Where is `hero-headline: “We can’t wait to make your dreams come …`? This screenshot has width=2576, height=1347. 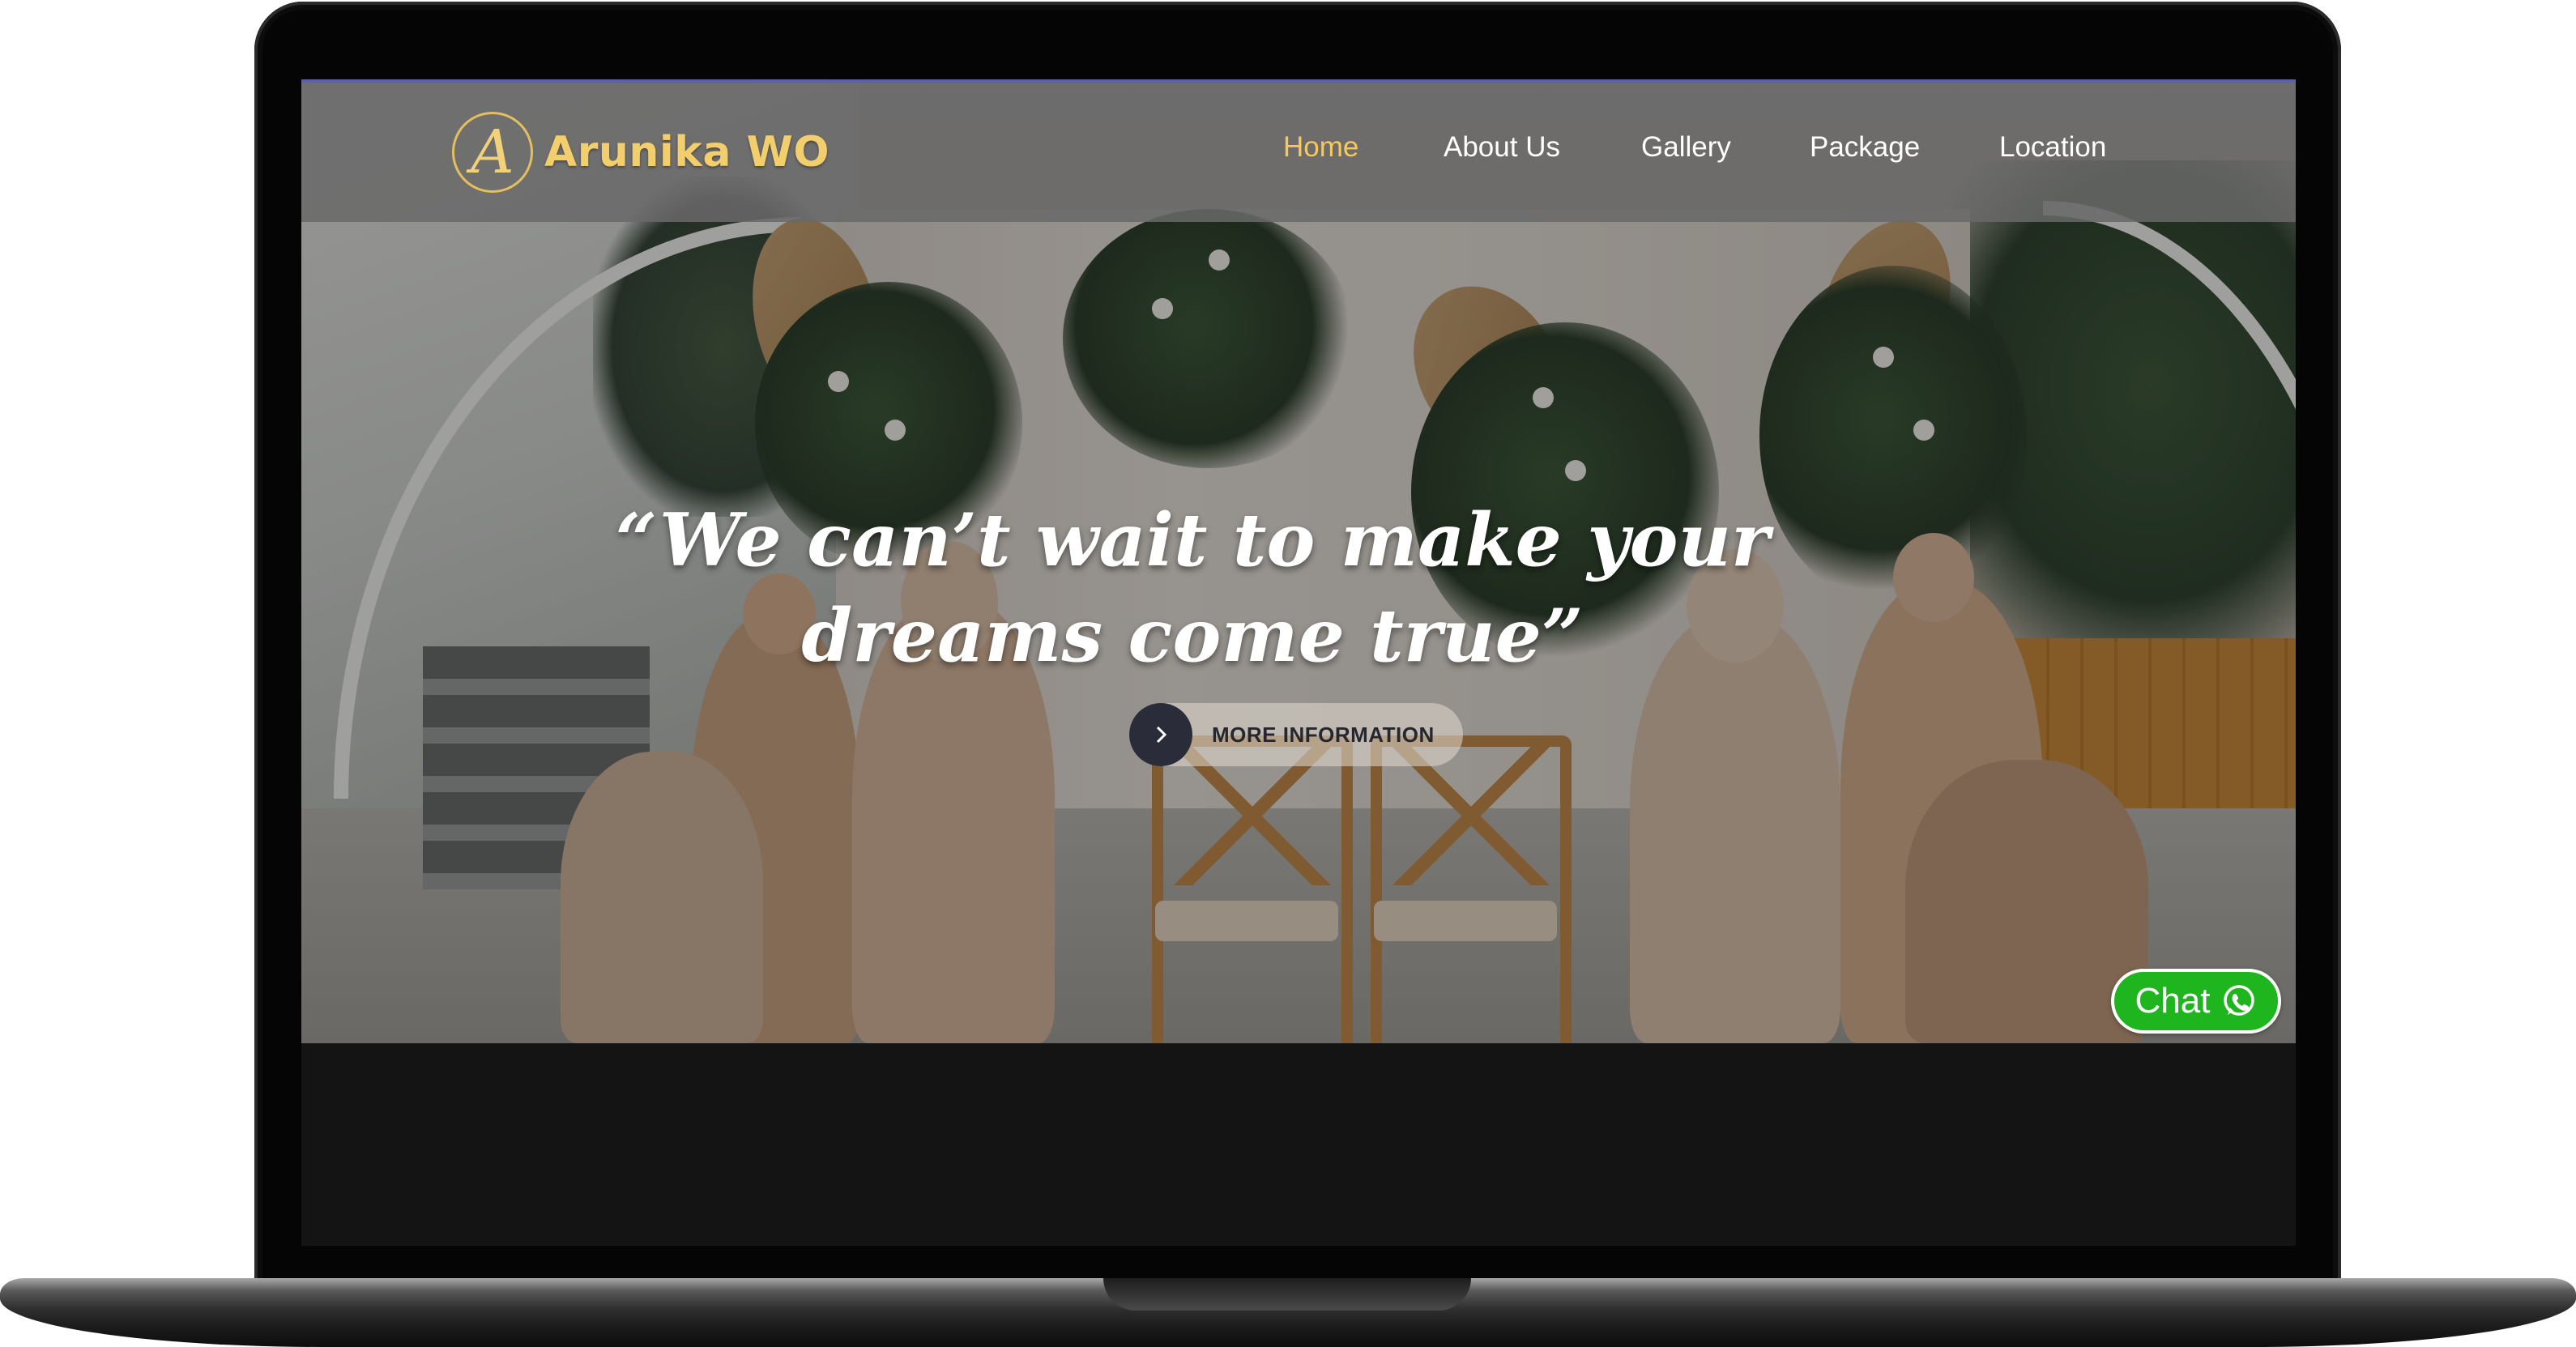
hero-headline: “We can’t wait to make your dreams come … is located at coordinates (1192, 588).